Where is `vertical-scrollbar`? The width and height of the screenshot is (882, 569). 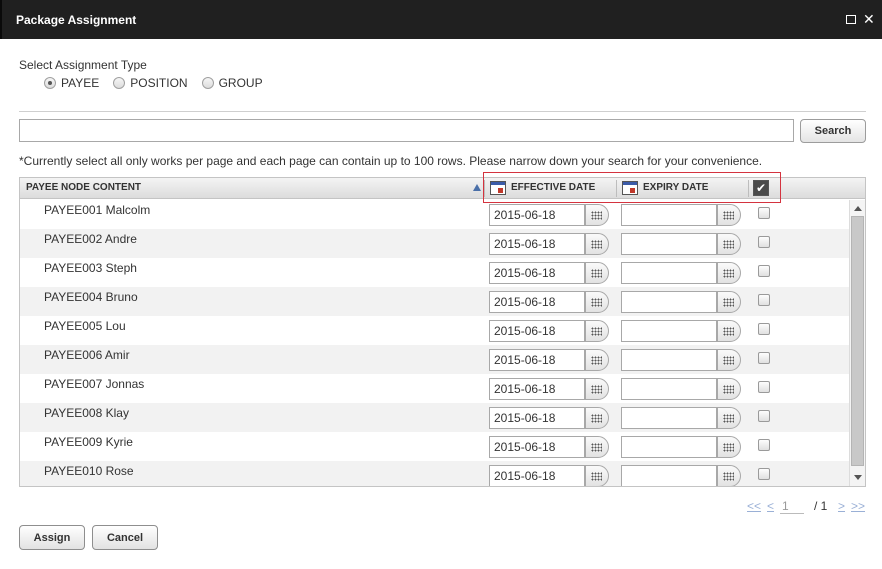 vertical-scrollbar is located at coordinates (857, 343).